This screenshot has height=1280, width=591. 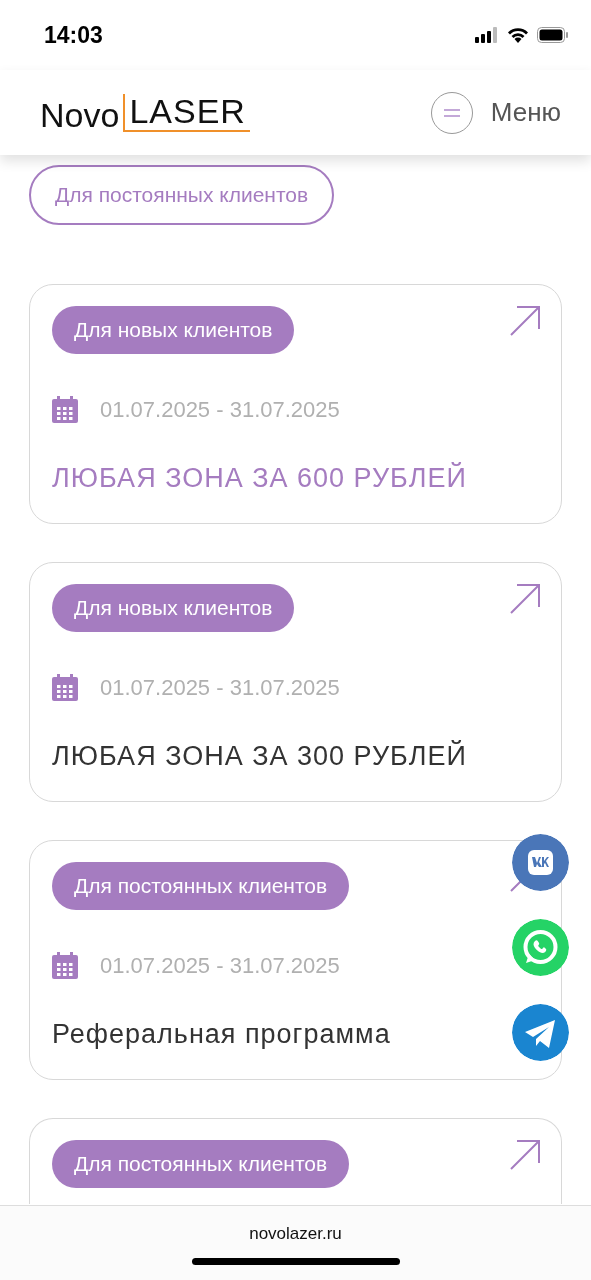 I want to click on logo-text: LASER, so click(x=186, y=112).